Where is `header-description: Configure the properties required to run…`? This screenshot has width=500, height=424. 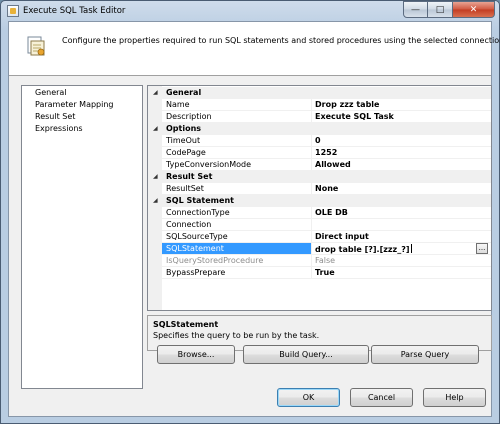 header-description: Configure the properties required to run… is located at coordinates (281, 40).